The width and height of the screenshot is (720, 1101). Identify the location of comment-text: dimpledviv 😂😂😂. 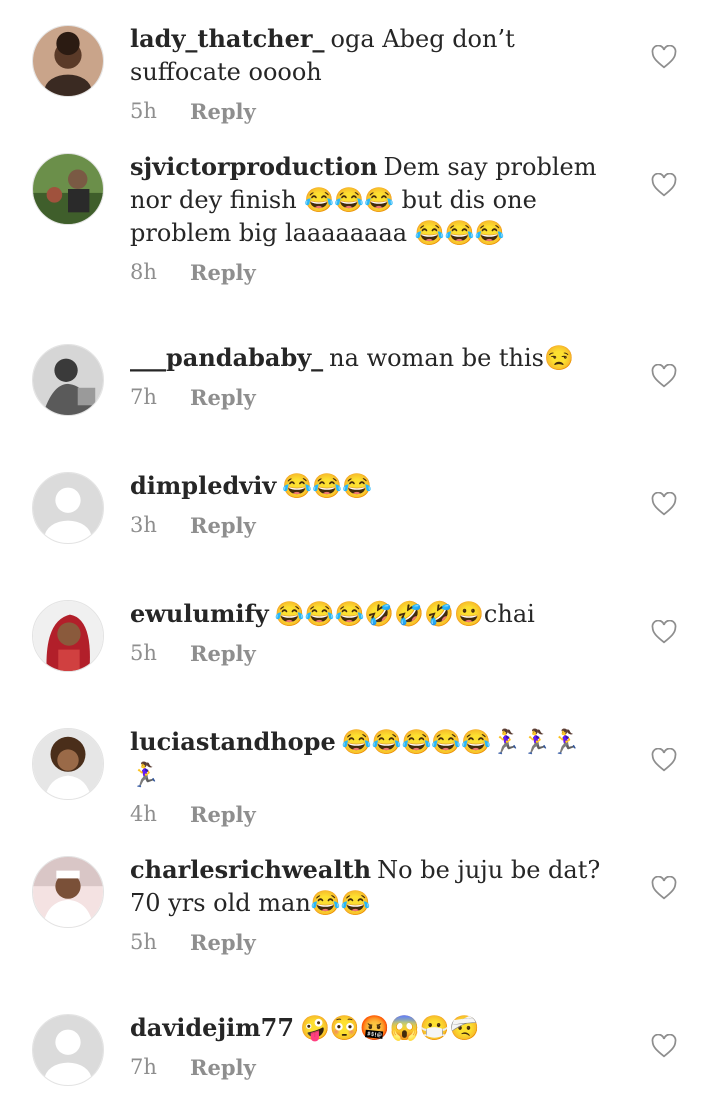
(370, 486).